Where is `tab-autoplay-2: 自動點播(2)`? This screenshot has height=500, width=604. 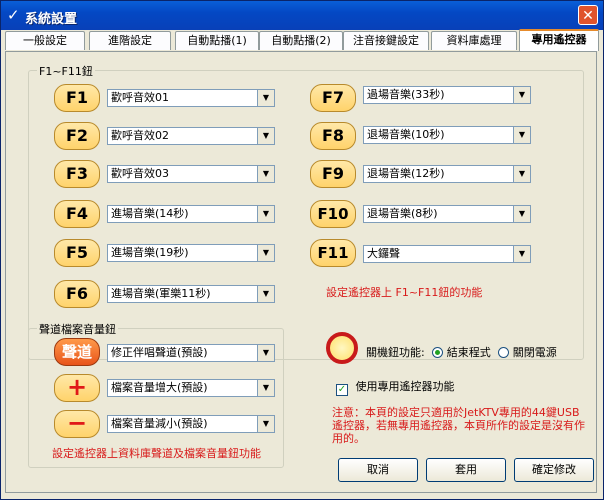 tab-autoplay-2: 自動點播(2) is located at coordinates (301, 40).